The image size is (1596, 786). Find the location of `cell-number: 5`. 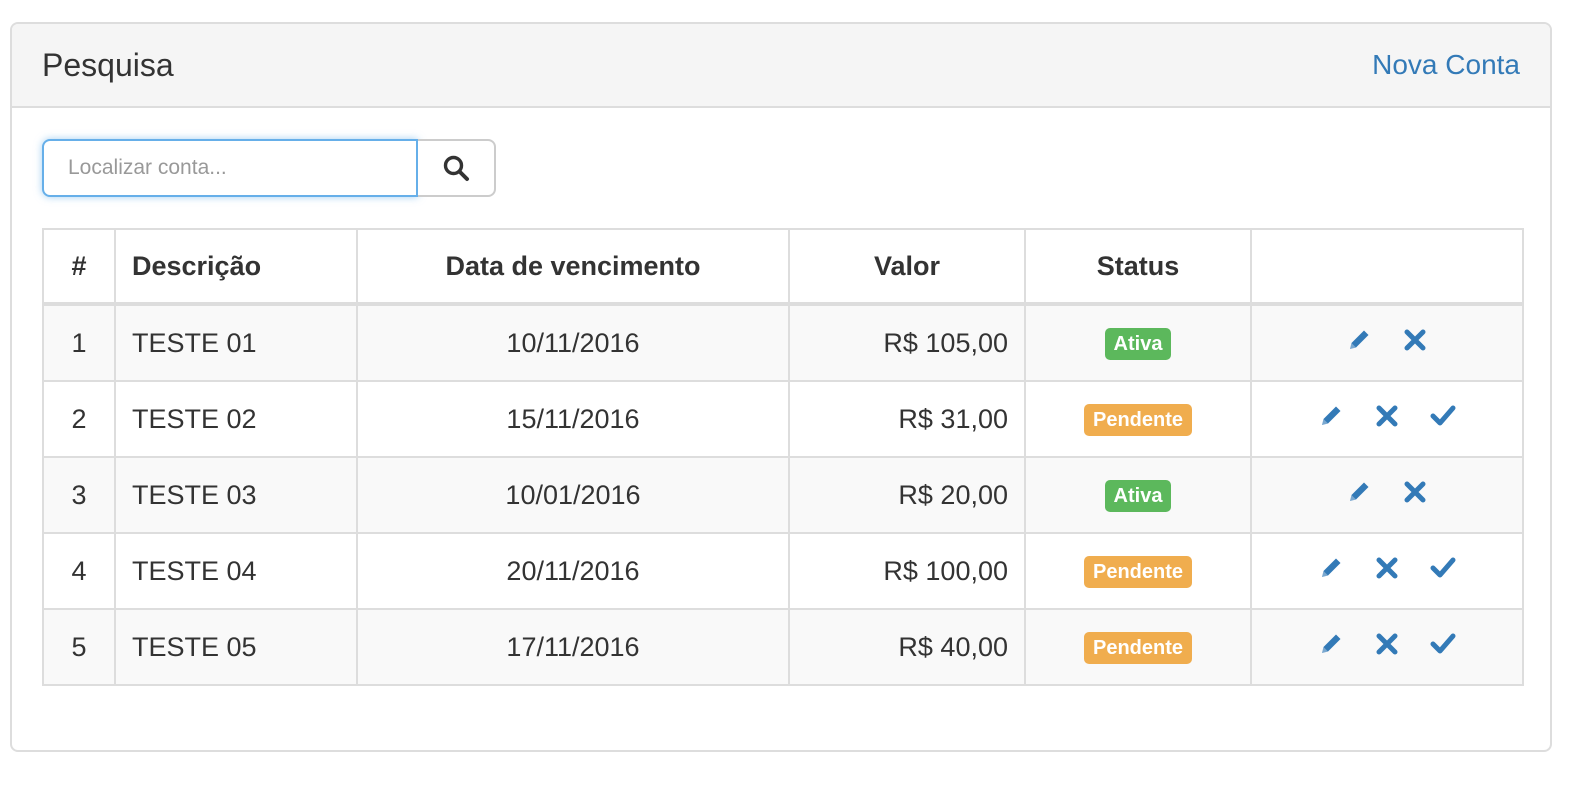

cell-number: 5 is located at coordinates (79, 647).